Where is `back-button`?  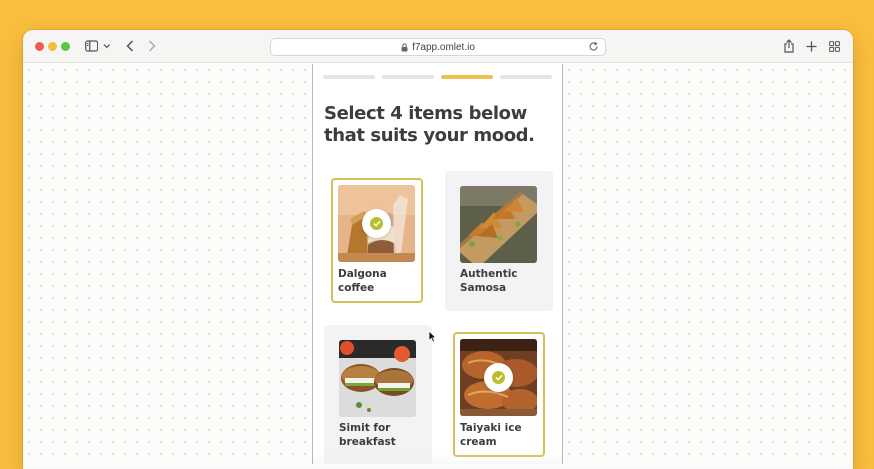
back-button is located at coordinates (130, 46).